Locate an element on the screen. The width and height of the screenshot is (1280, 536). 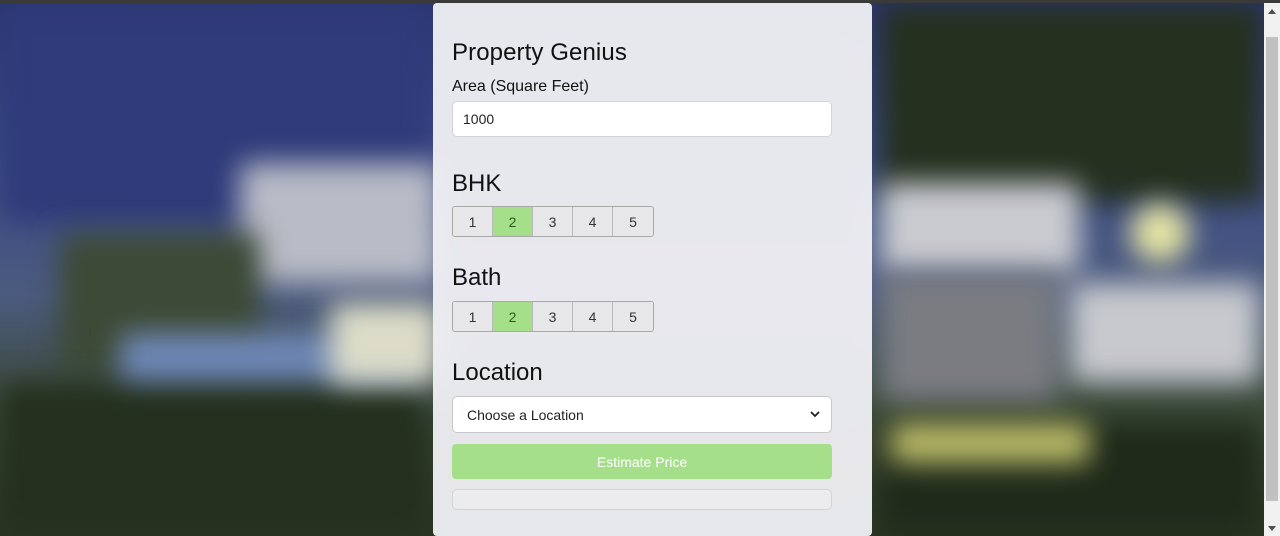
estimate-price-button: Estimate Price is located at coordinates (642, 461).